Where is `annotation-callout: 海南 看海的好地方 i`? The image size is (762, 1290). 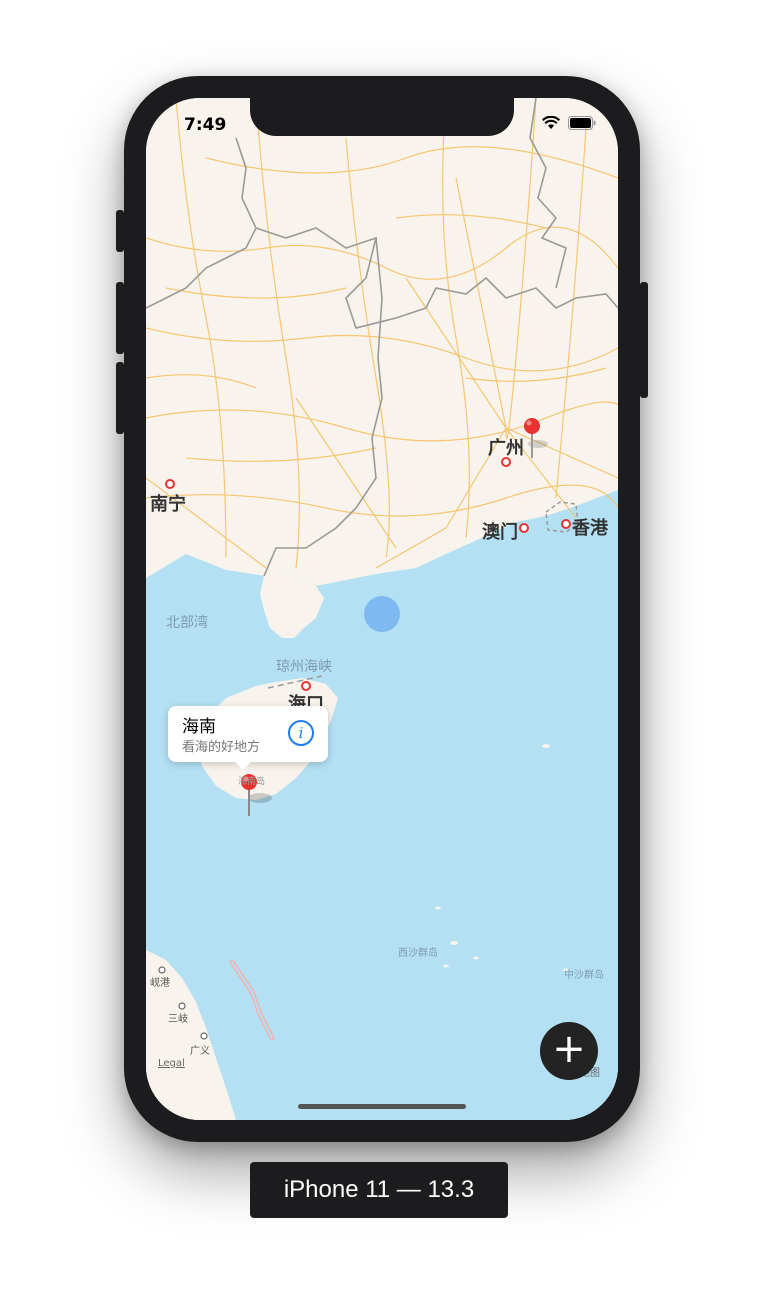 annotation-callout: 海南 看海的好地方 i is located at coordinates (248, 738).